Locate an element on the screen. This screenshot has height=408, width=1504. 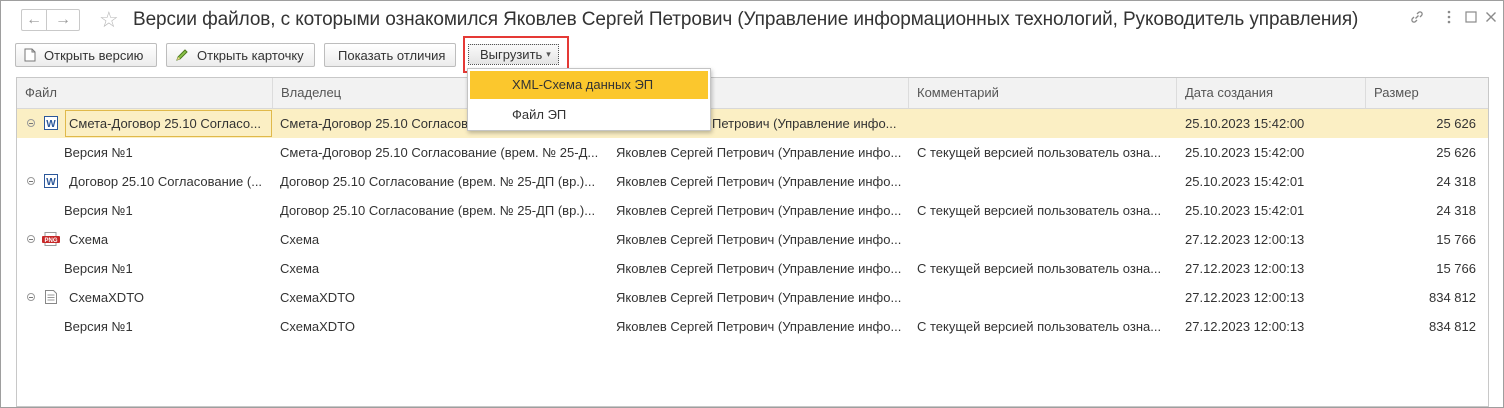
column-size: Размер is located at coordinates (1427, 93).